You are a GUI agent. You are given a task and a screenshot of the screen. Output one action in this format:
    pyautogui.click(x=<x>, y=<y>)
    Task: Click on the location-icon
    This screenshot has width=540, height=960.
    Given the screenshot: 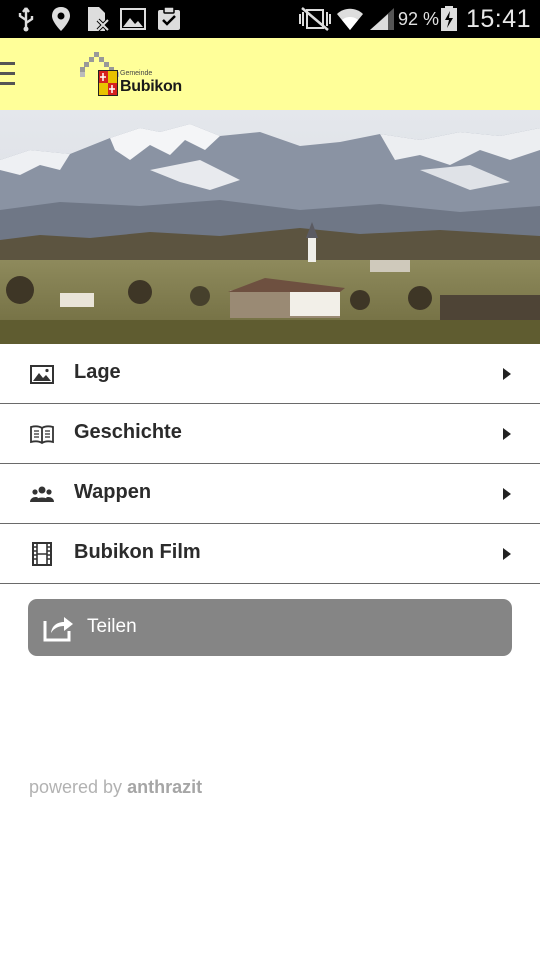 What is the action you would take?
    pyautogui.click(x=61, y=19)
    